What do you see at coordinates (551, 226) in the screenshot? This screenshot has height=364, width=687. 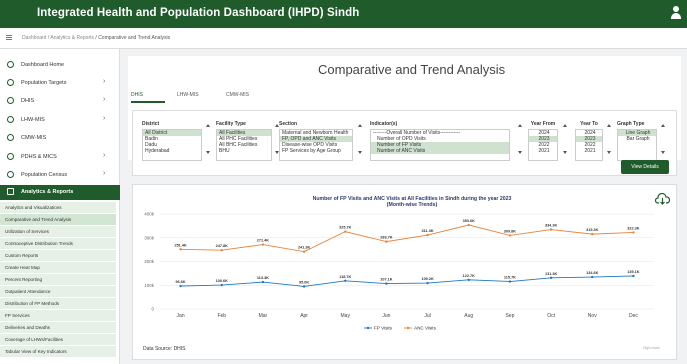 I see `data-label: 334.3K` at bounding box center [551, 226].